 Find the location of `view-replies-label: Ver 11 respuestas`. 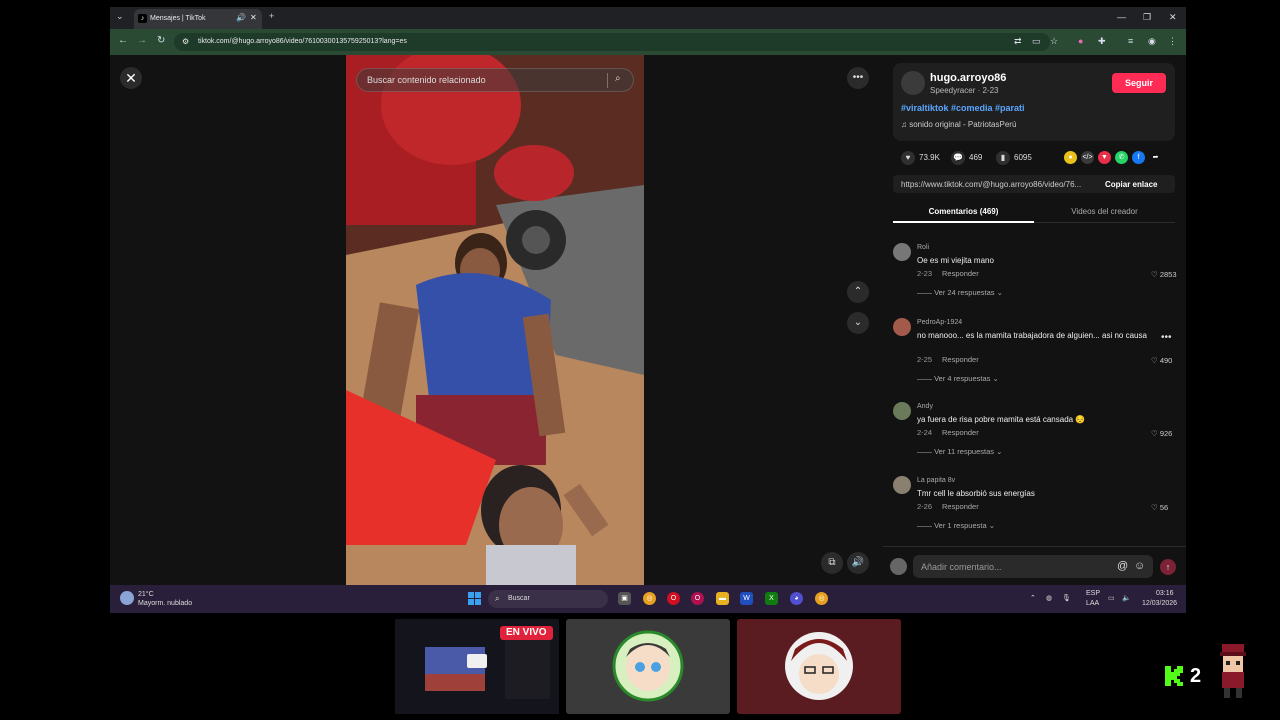

view-replies-label: Ver 11 respuestas is located at coordinates (964, 451).